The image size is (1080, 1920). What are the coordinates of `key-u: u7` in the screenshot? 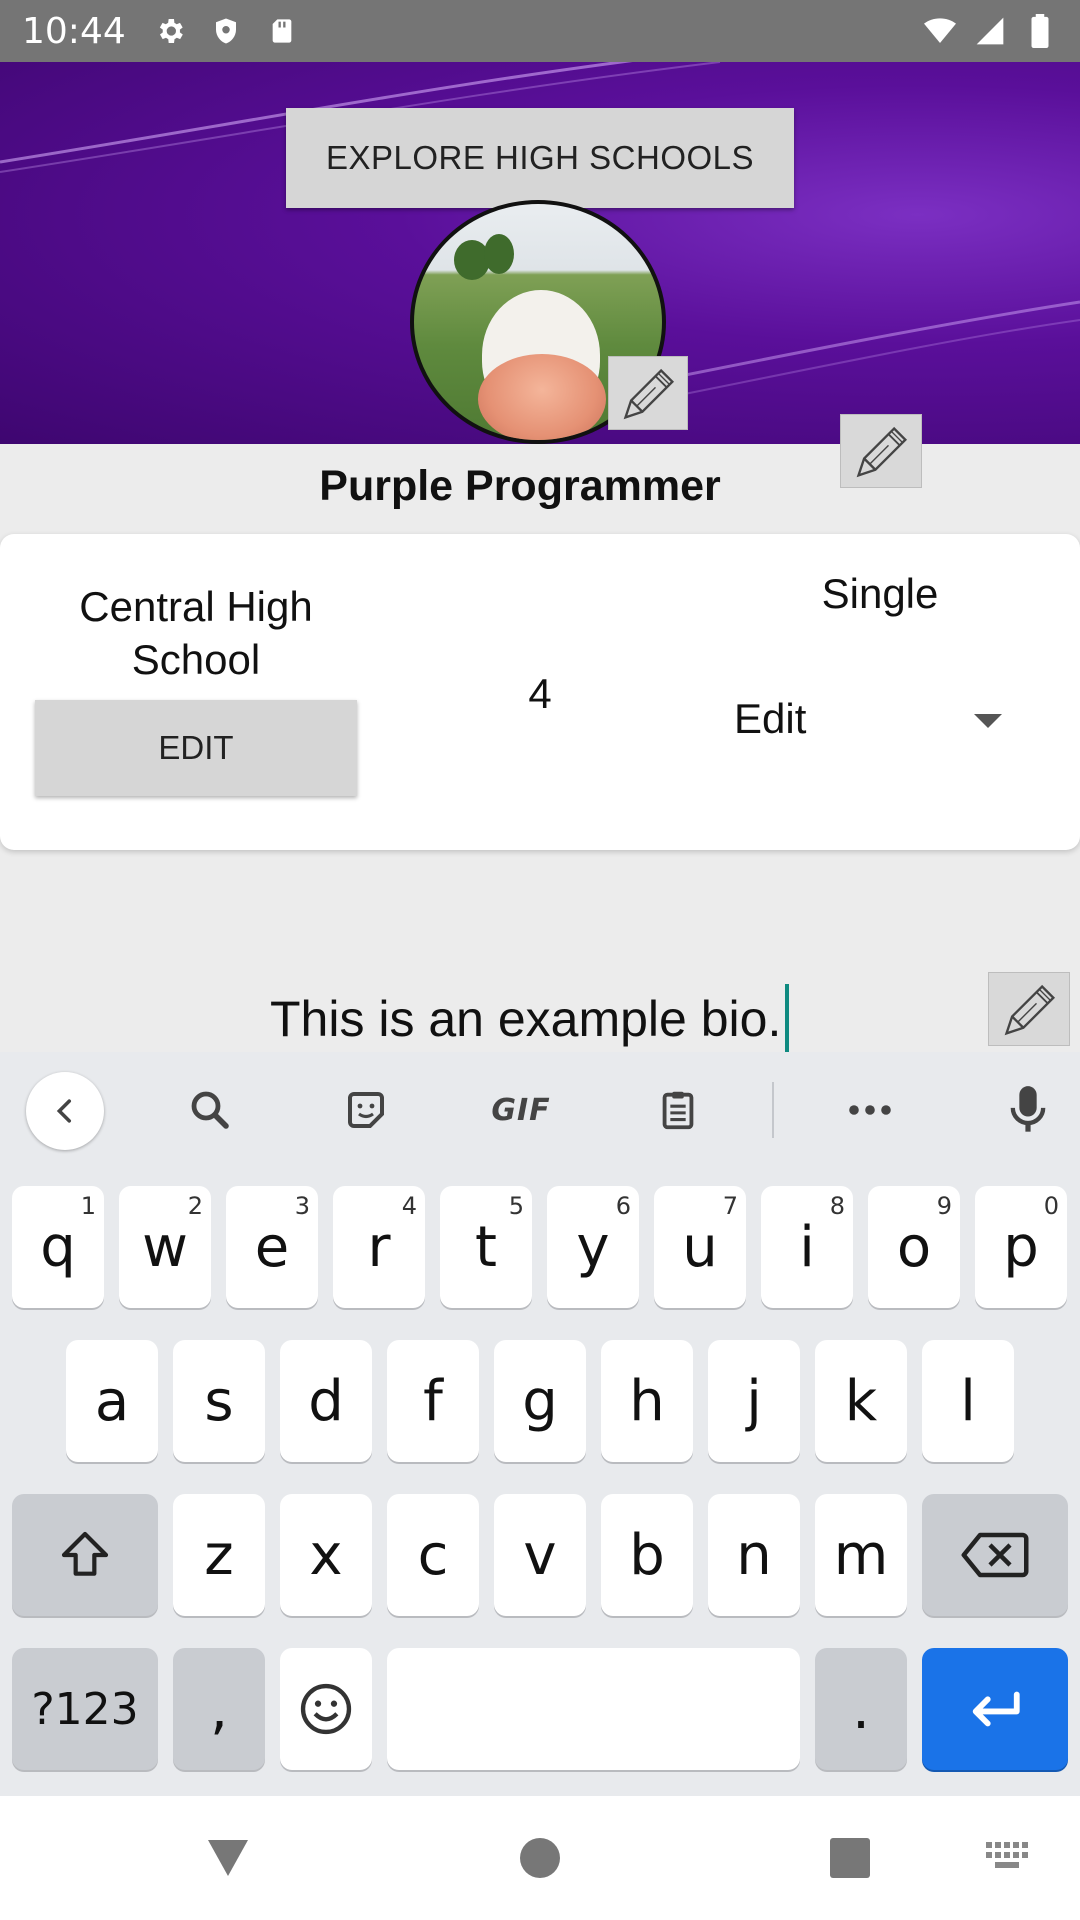 It's located at (700, 1247).